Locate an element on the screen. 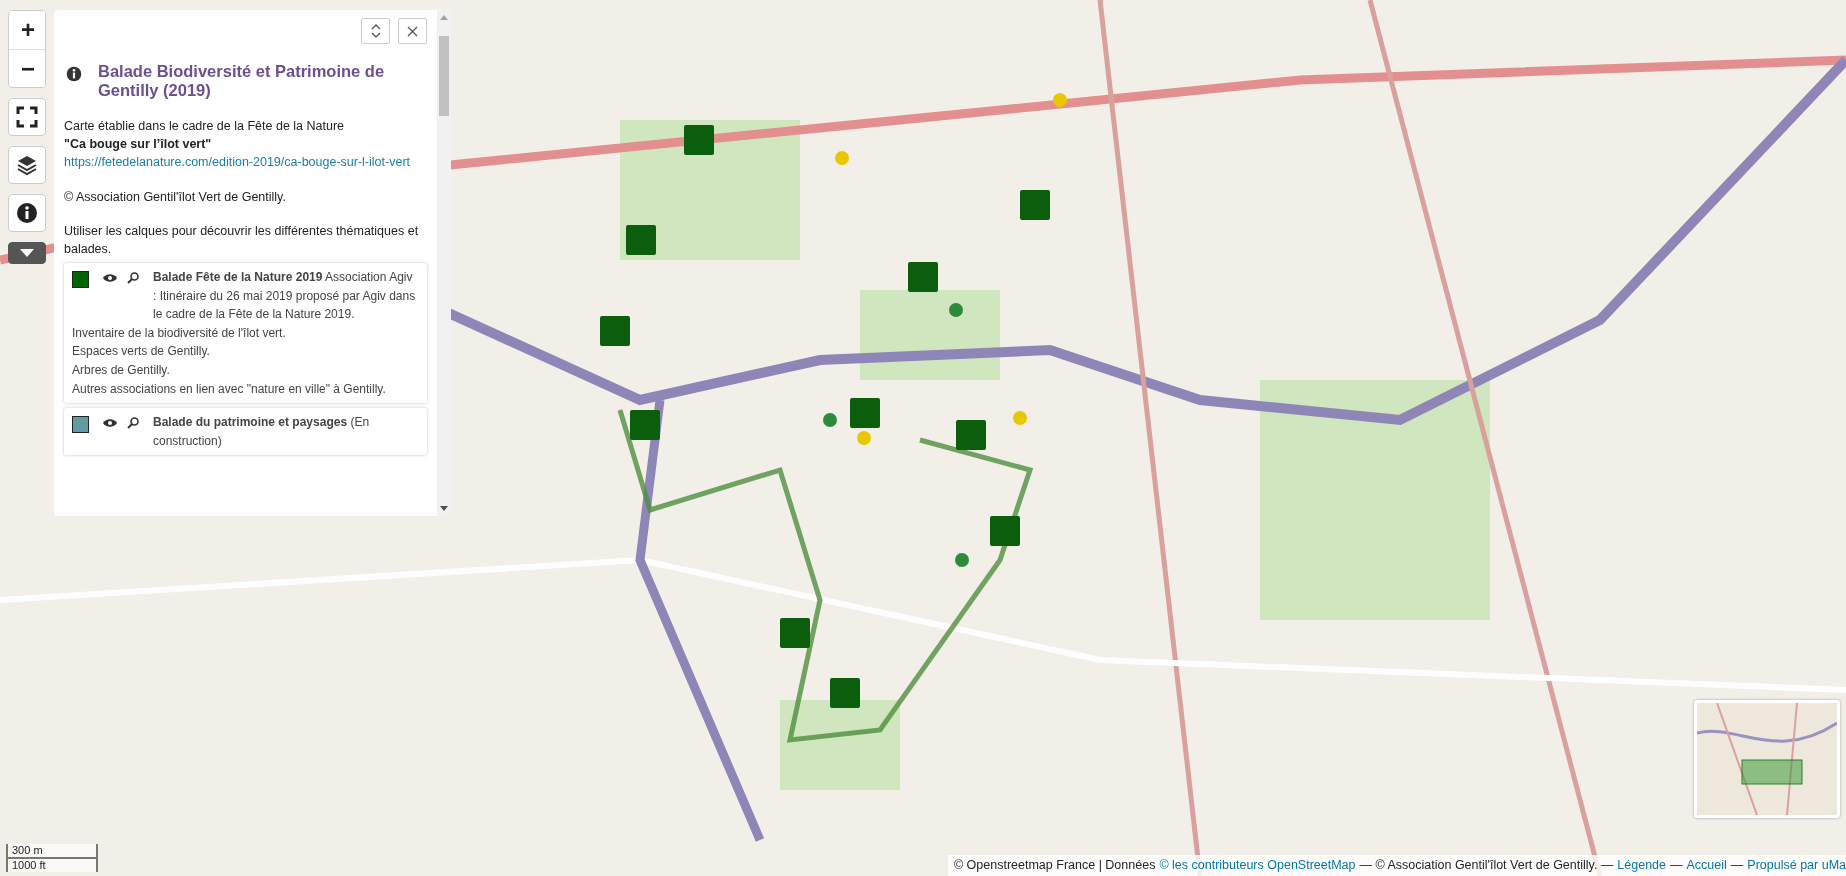  intro-text: © Association Gentil'îlot Vert de Gentilly. is located at coordinates (175, 197).